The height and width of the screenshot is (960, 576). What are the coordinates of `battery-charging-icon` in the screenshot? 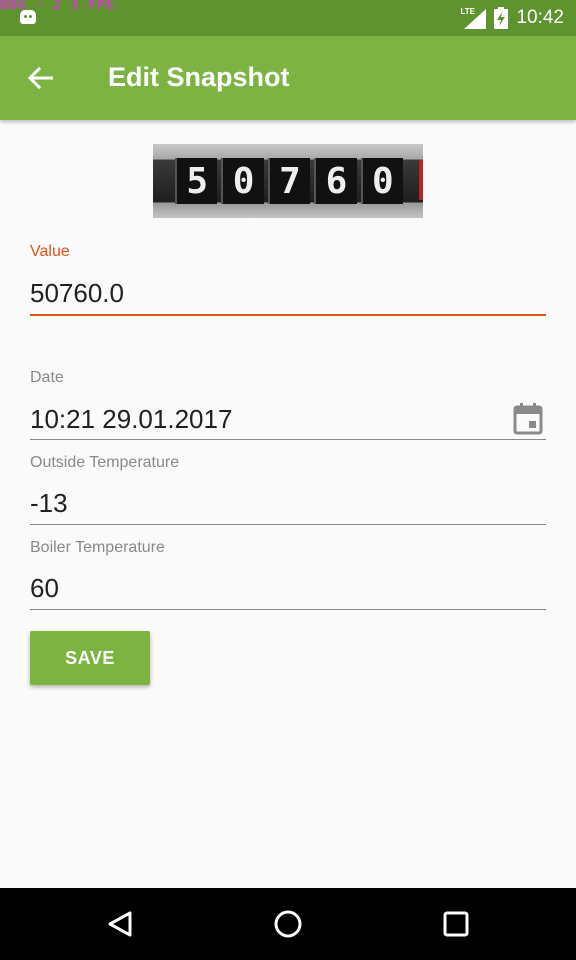 It's located at (501, 18).